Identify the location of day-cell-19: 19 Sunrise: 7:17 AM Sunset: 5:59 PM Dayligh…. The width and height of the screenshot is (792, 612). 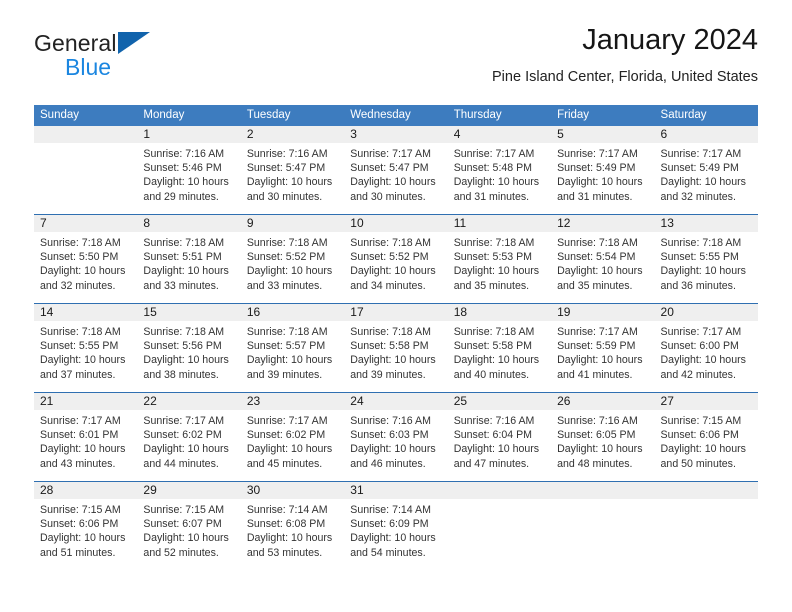
(603, 348).